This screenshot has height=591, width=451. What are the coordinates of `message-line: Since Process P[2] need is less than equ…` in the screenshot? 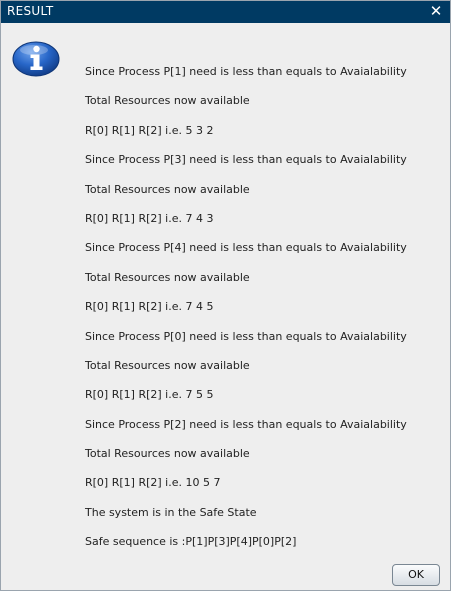 It's located at (246, 424).